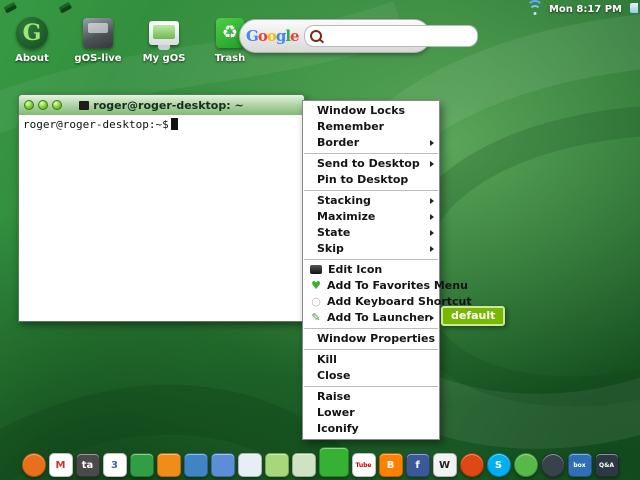  Describe the element at coordinates (98, 33) in the screenshot. I see `live-cd-icon` at that location.